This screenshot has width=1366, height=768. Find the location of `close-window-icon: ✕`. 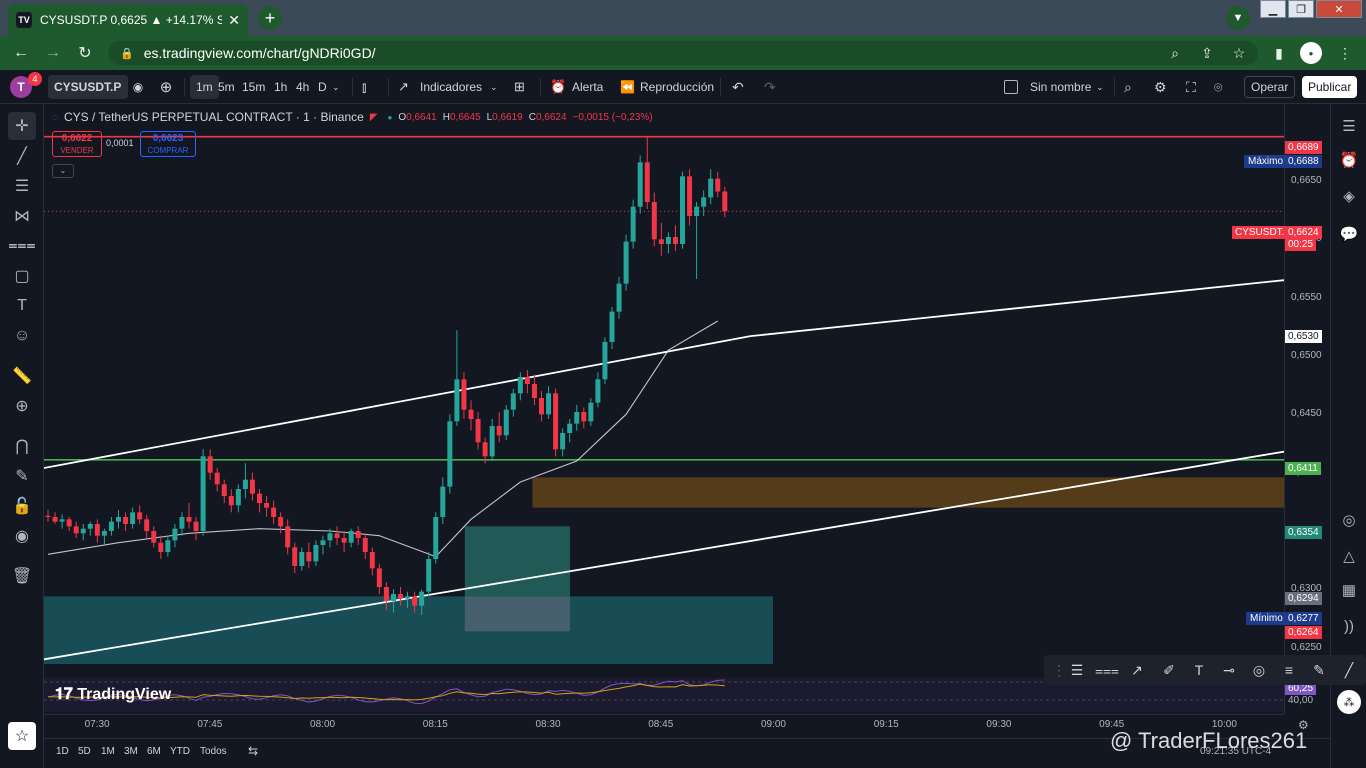

close-window-icon: ✕ is located at coordinates (1339, 9).